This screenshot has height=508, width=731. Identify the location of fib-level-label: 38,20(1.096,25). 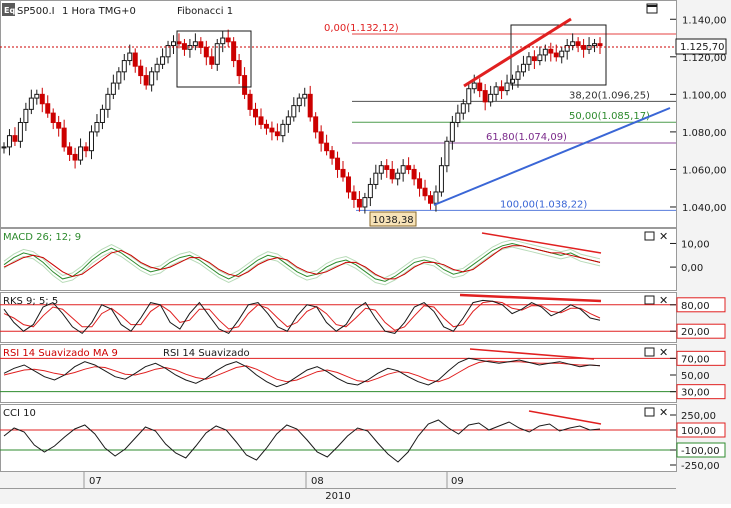
(609, 95).